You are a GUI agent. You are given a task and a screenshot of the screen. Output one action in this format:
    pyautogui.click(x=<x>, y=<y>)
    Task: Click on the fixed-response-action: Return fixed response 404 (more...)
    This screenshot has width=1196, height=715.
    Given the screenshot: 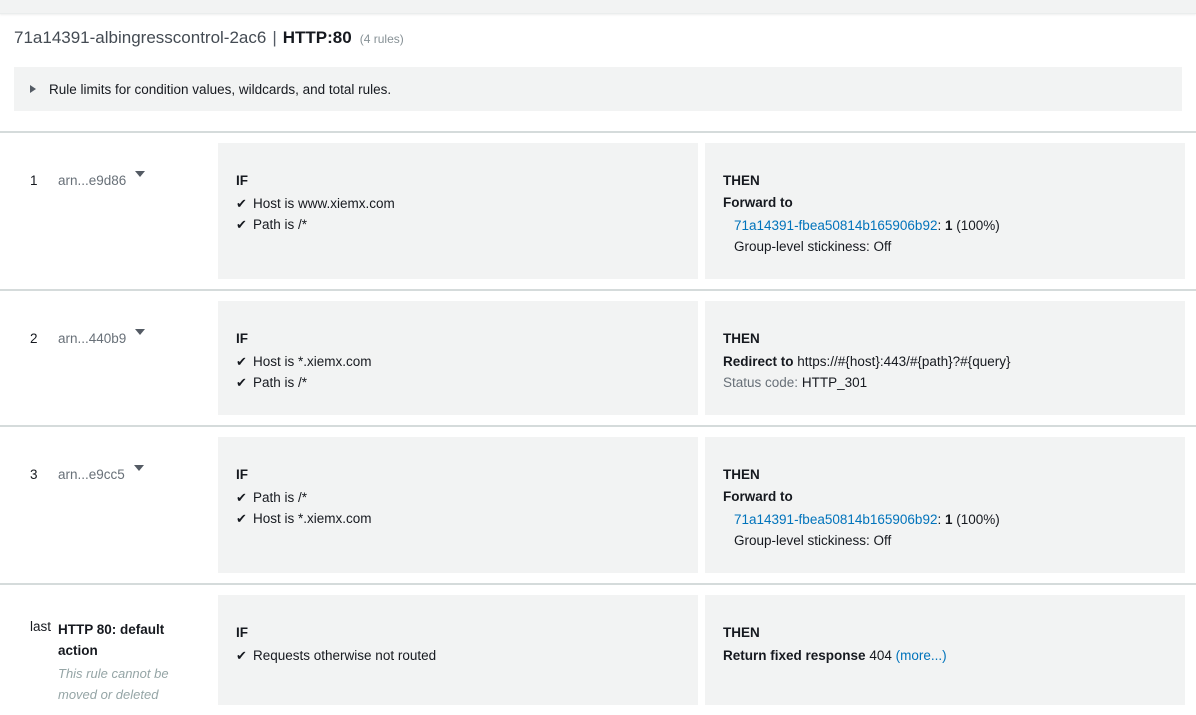 What is the action you would take?
    pyautogui.click(x=945, y=655)
    